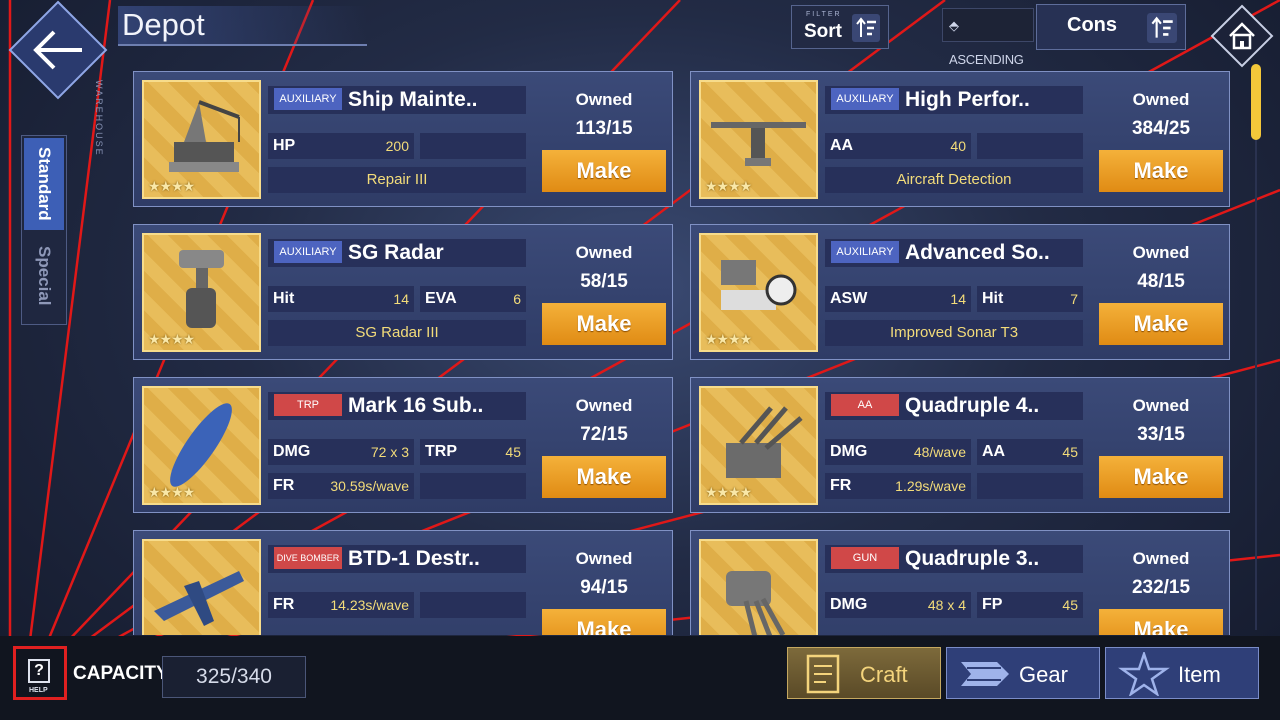 Image resolution: width=1280 pixels, height=720 pixels. What do you see at coordinates (1256, 102) in the screenshot?
I see `scrollbar-thumb` at bounding box center [1256, 102].